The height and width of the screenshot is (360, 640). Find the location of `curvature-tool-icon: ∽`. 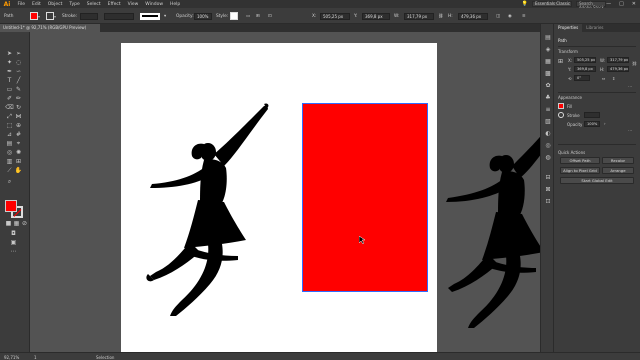

curvature-tool-icon: ∽ is located at coordinates (18, 72).